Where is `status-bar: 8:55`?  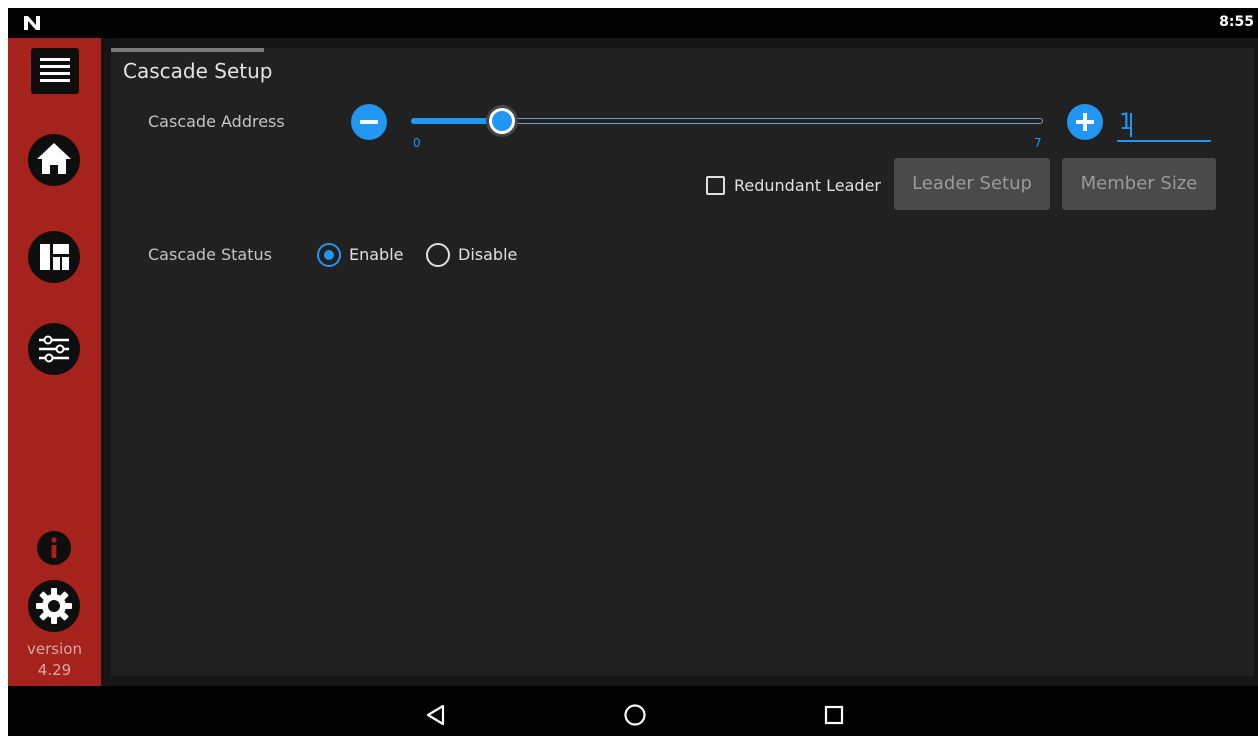 status-bar: 8:55 is located at coordinates (633, 23).